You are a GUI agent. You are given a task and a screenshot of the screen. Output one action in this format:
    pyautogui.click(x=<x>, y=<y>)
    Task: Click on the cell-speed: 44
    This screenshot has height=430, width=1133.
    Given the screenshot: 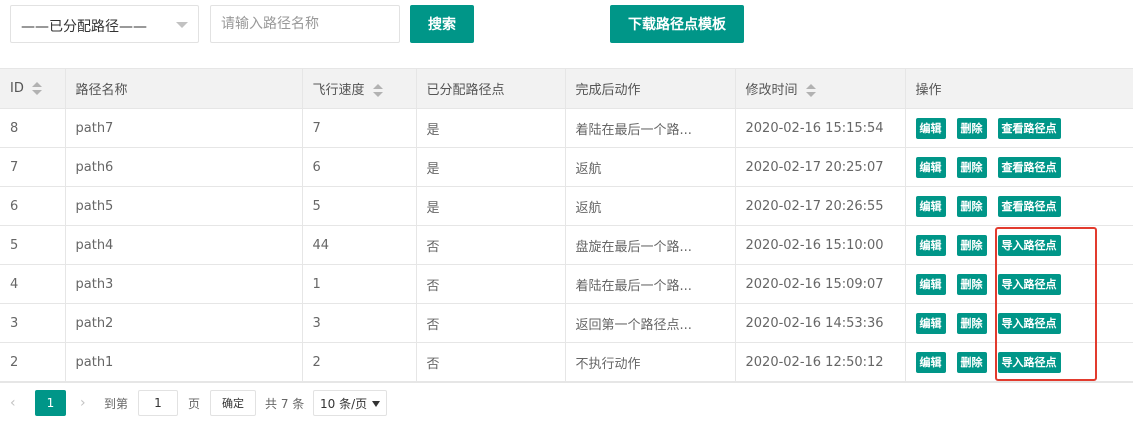 What is the action you would take?
    pyautogui.click(x=359, y=245)
    